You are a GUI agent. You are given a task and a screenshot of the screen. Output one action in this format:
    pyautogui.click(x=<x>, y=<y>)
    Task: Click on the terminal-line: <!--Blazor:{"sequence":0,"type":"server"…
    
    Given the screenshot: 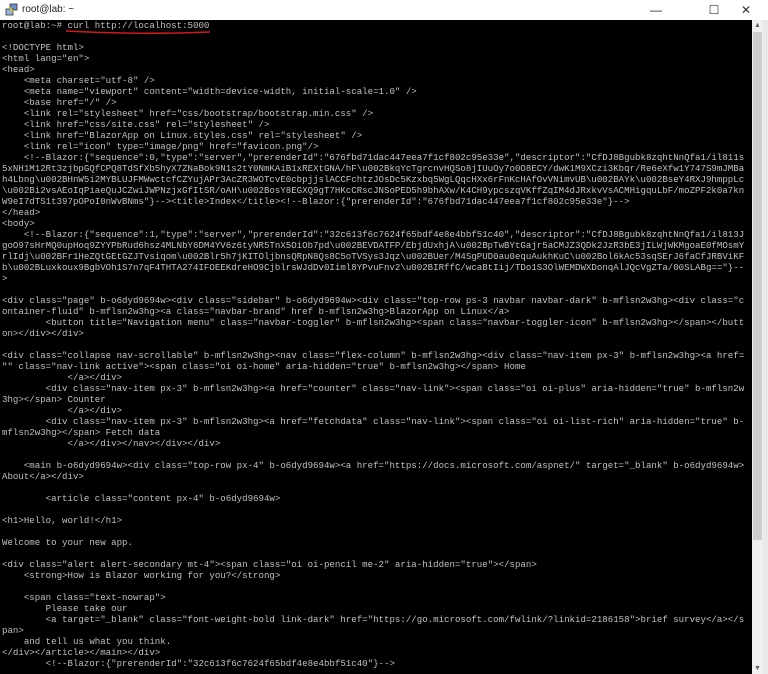 What is the action you would take?
    pyautogui.click(x=373, y=157)
    